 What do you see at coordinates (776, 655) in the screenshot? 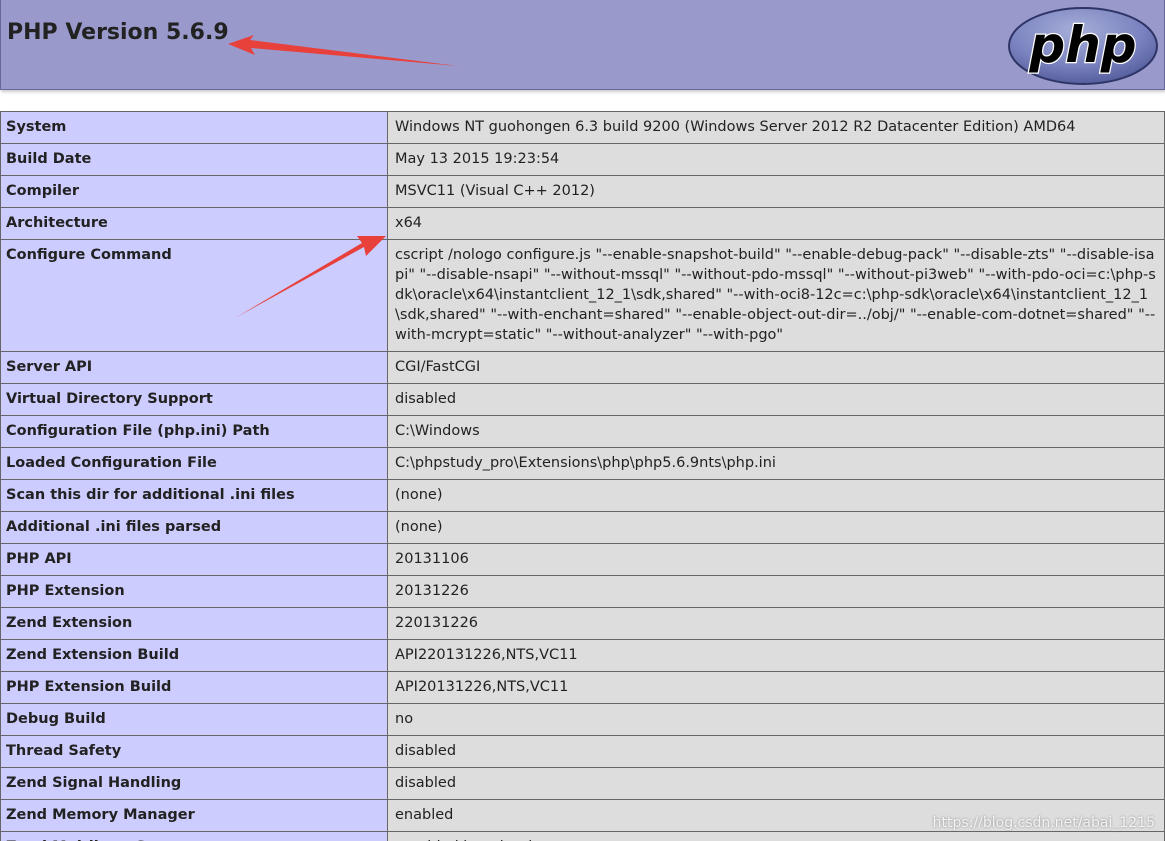
I see `row-value: API220131226,NTS,VC11` at bounding box center [776, 655].